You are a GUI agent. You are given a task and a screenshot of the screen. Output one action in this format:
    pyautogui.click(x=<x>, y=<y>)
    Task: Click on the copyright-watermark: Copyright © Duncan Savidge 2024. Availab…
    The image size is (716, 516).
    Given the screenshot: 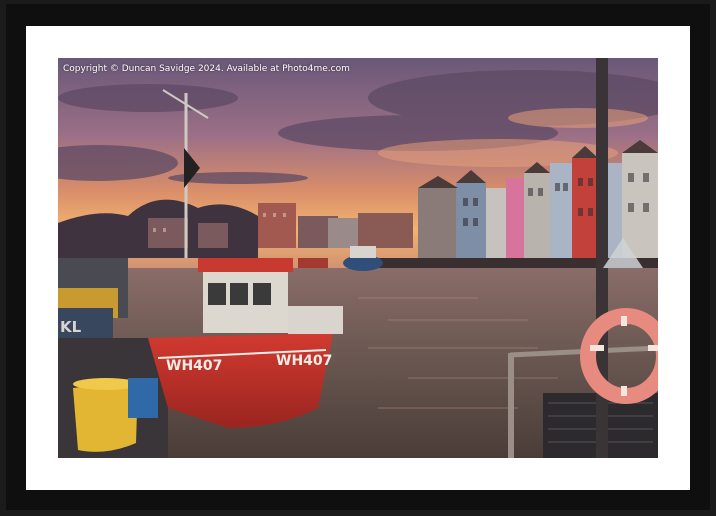 What is the action you would take?
    pyautogui.click(x=206, y=69)
    